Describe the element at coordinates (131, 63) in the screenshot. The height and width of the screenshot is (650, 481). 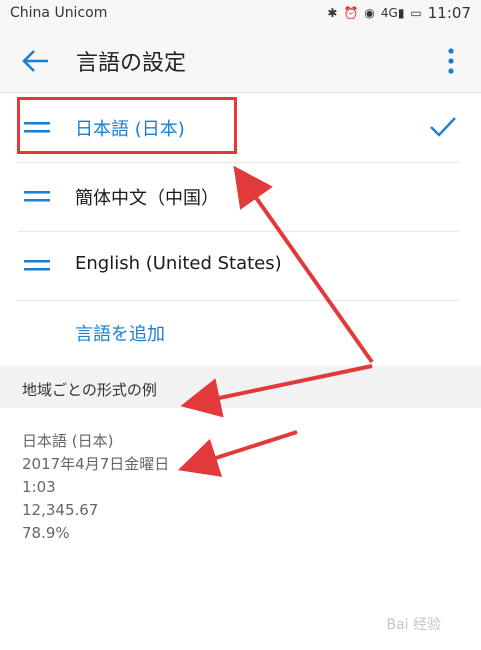
I see `page-title: 言語の設定` at that location.